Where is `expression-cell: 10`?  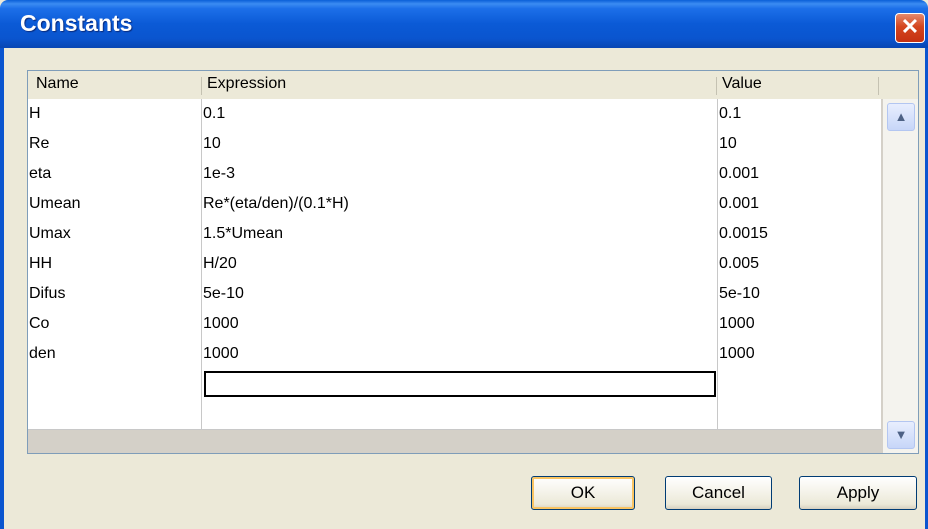 expression-cell: 10 is located at coordinates (460, 144).